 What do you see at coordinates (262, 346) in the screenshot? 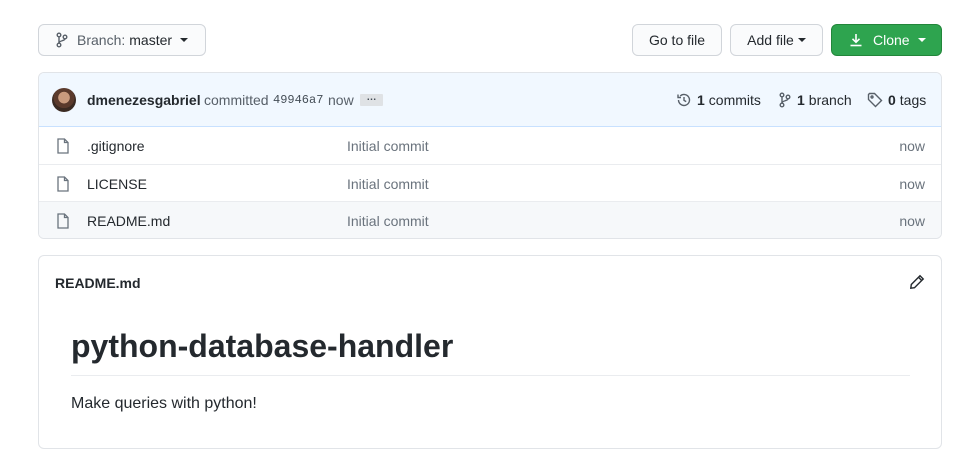
I see `readme-heading: python-database-handler` at bounding box center [262, 346].